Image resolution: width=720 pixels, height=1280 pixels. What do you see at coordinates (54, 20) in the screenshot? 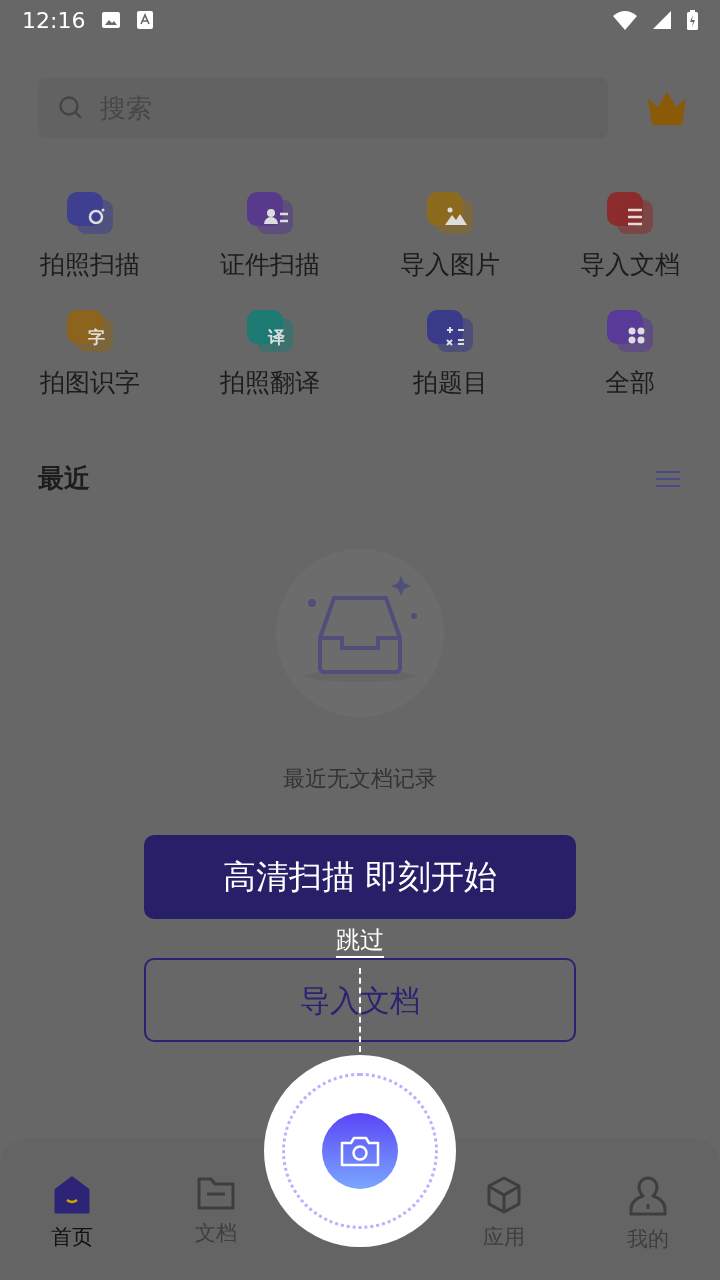
I see `status-time: 12:16` at bounding box center [54, 20].